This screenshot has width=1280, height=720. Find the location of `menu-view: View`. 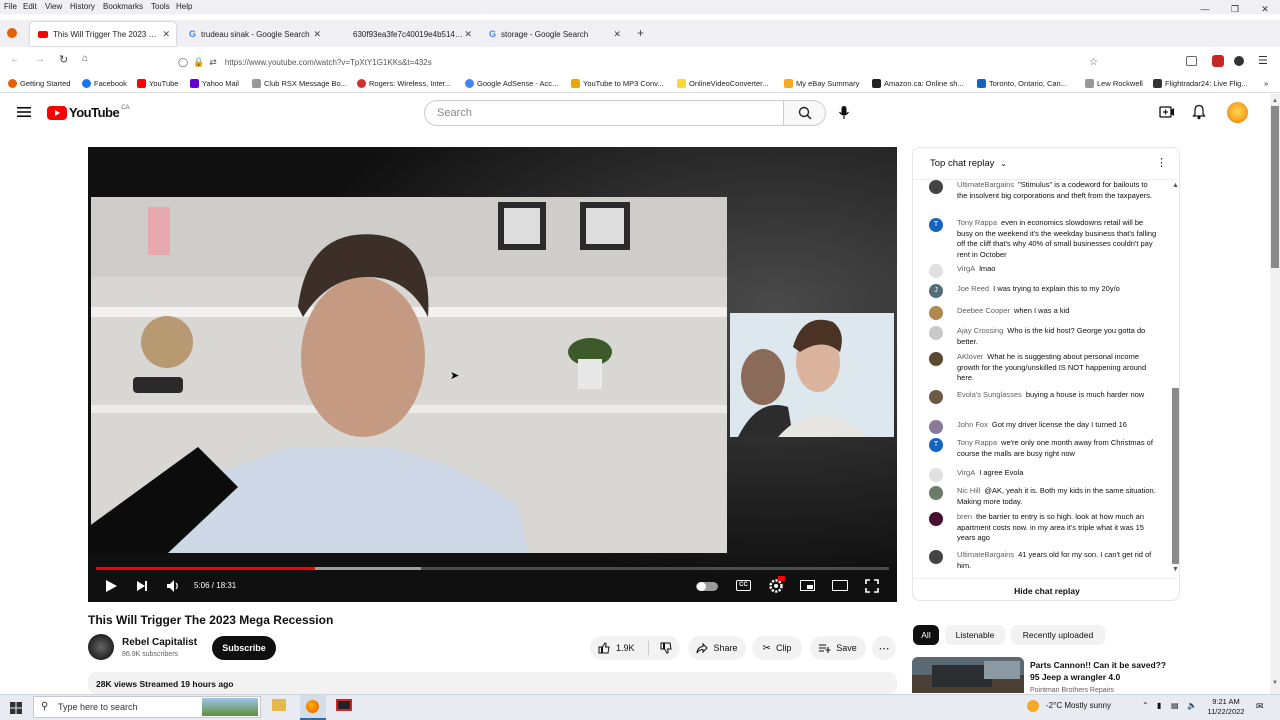

menu-view: View is located at coordinates (53, 6).